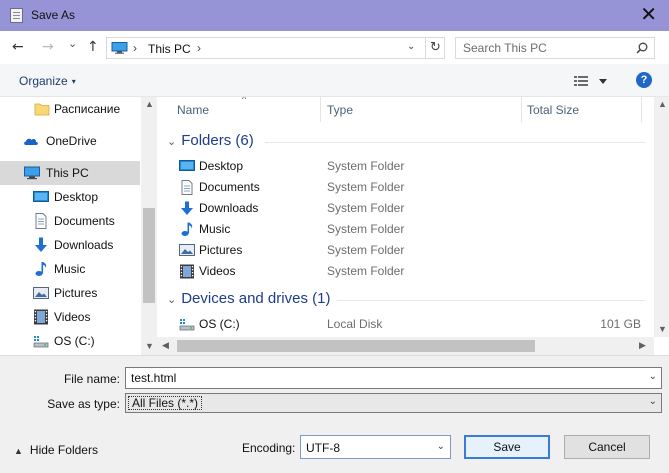 This screenshot has height=473, width=669. What do you see at coordinates (381, 378) in the screenshot?
I see `file-name-input` at bounding box center [381, 378].